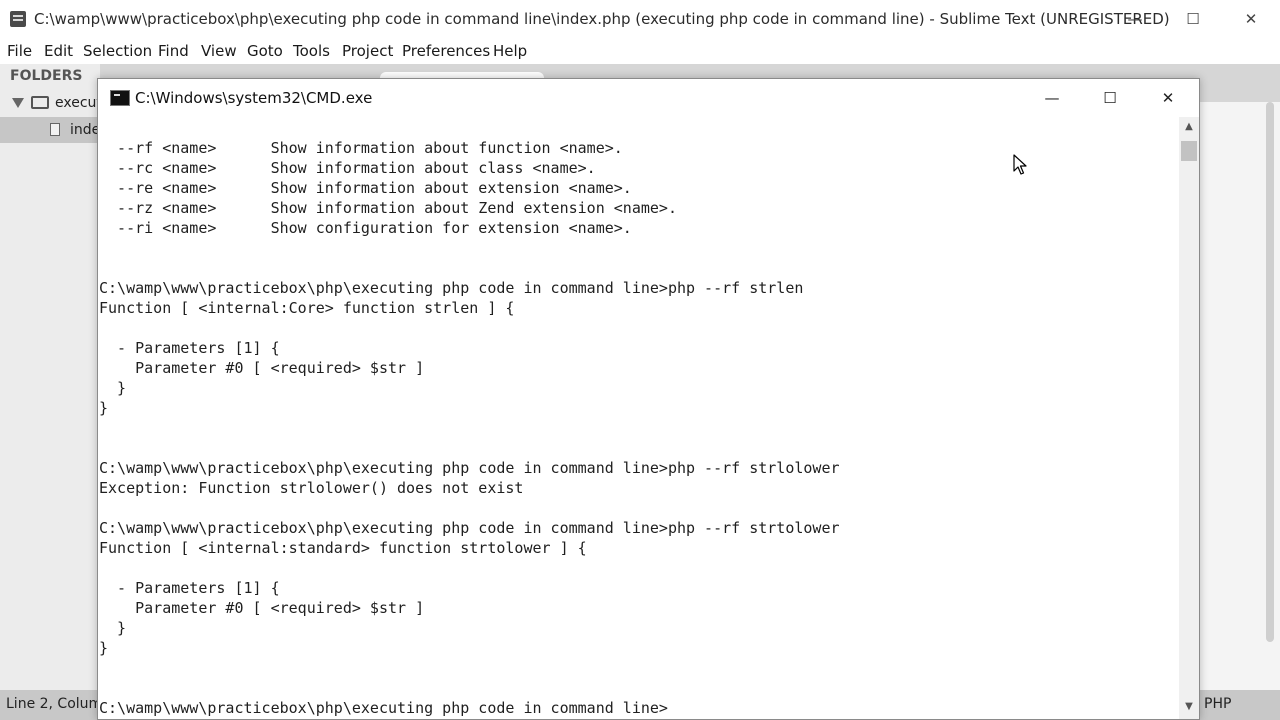 Image resolution: width=1280 pixels, height=720 pixels. What do you see at coordinates (1189, 418) in the screenshot?
I see `console-scrollbar: ▲ ▼` at bounding box center [1189, 418].